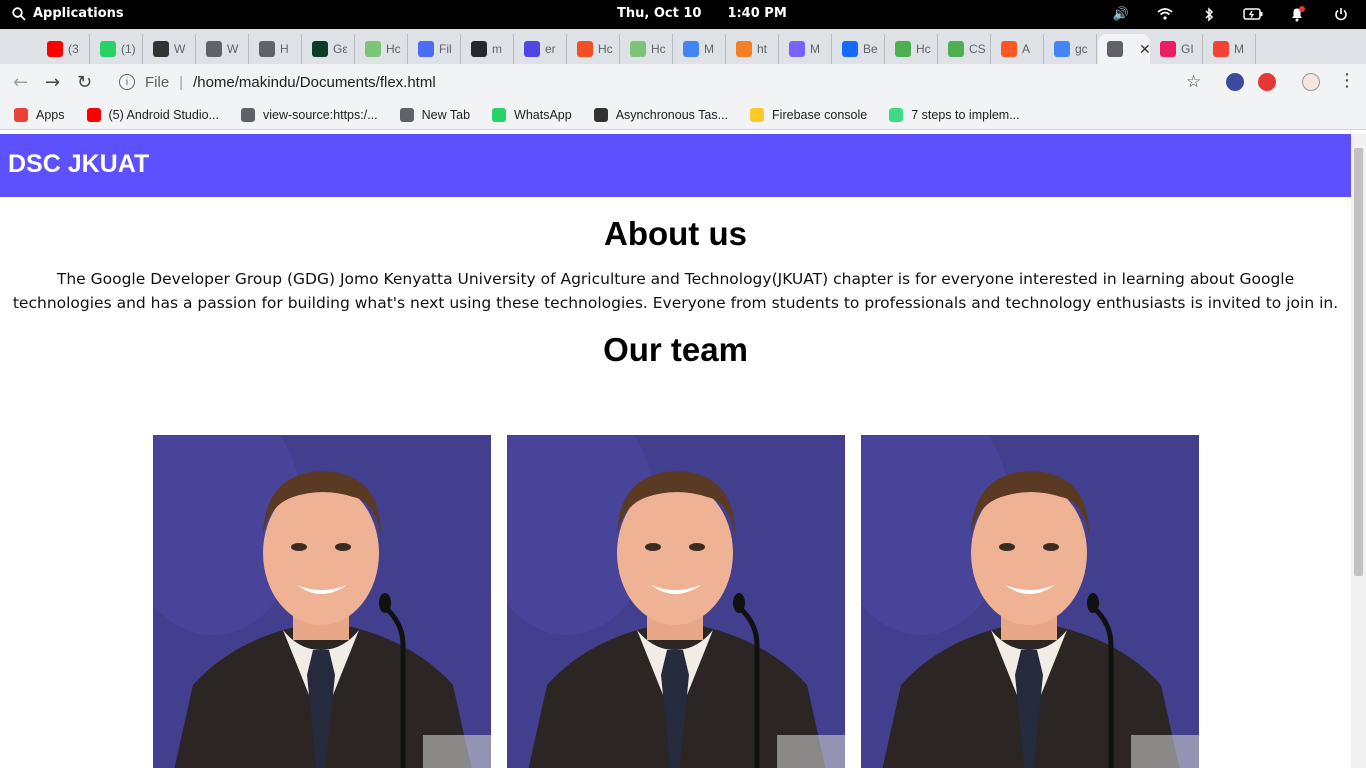 The width and height of the screenshot is (1366, 768). What do you see at coordinates (1071, 49) in the screenshot?
I see `tab-19: gc` at bounding box center [1071, 49].